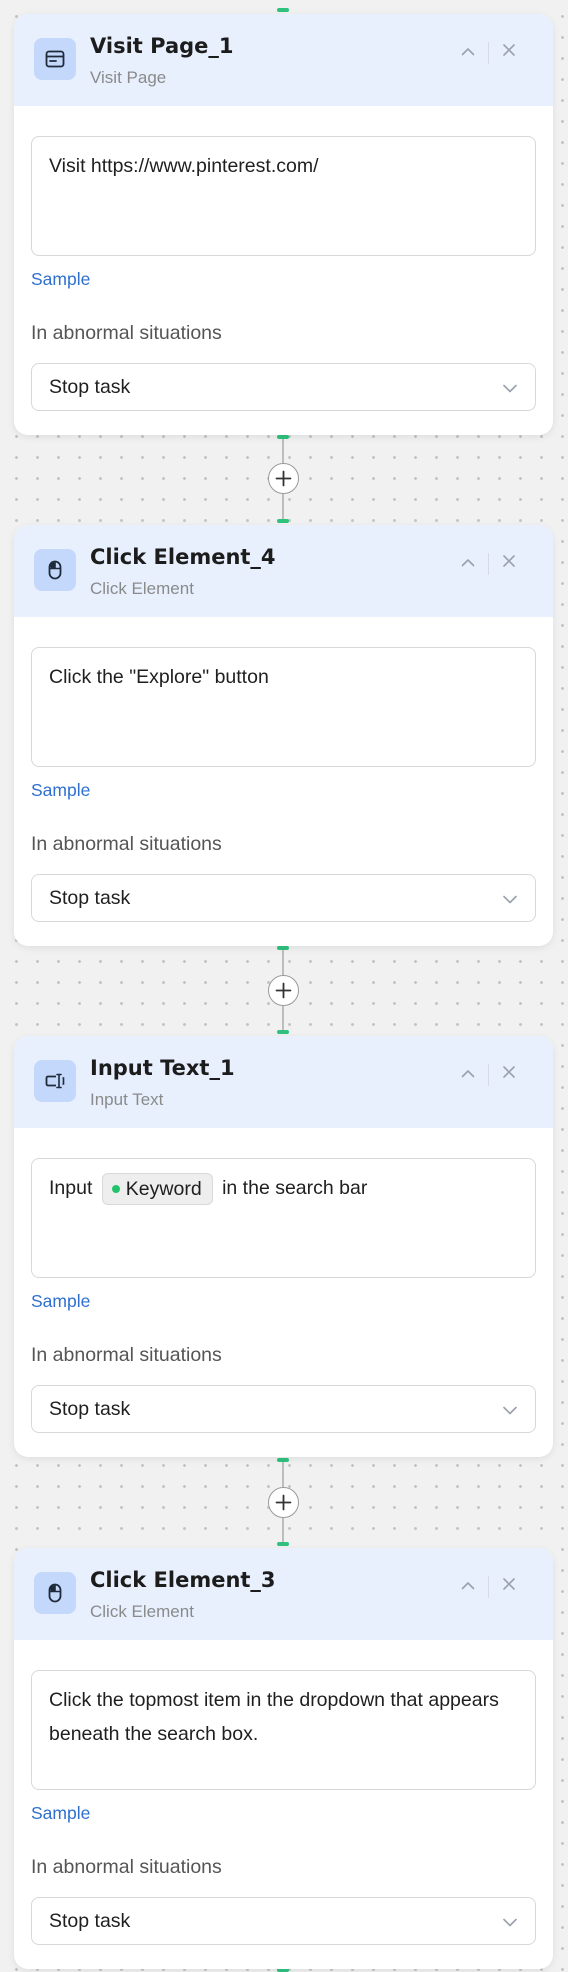 The height and width of the screenshot is (1972, 568). Describe the element at coordinates (55, 59) in the screenshot. I see `browser-window-icon` at that location.